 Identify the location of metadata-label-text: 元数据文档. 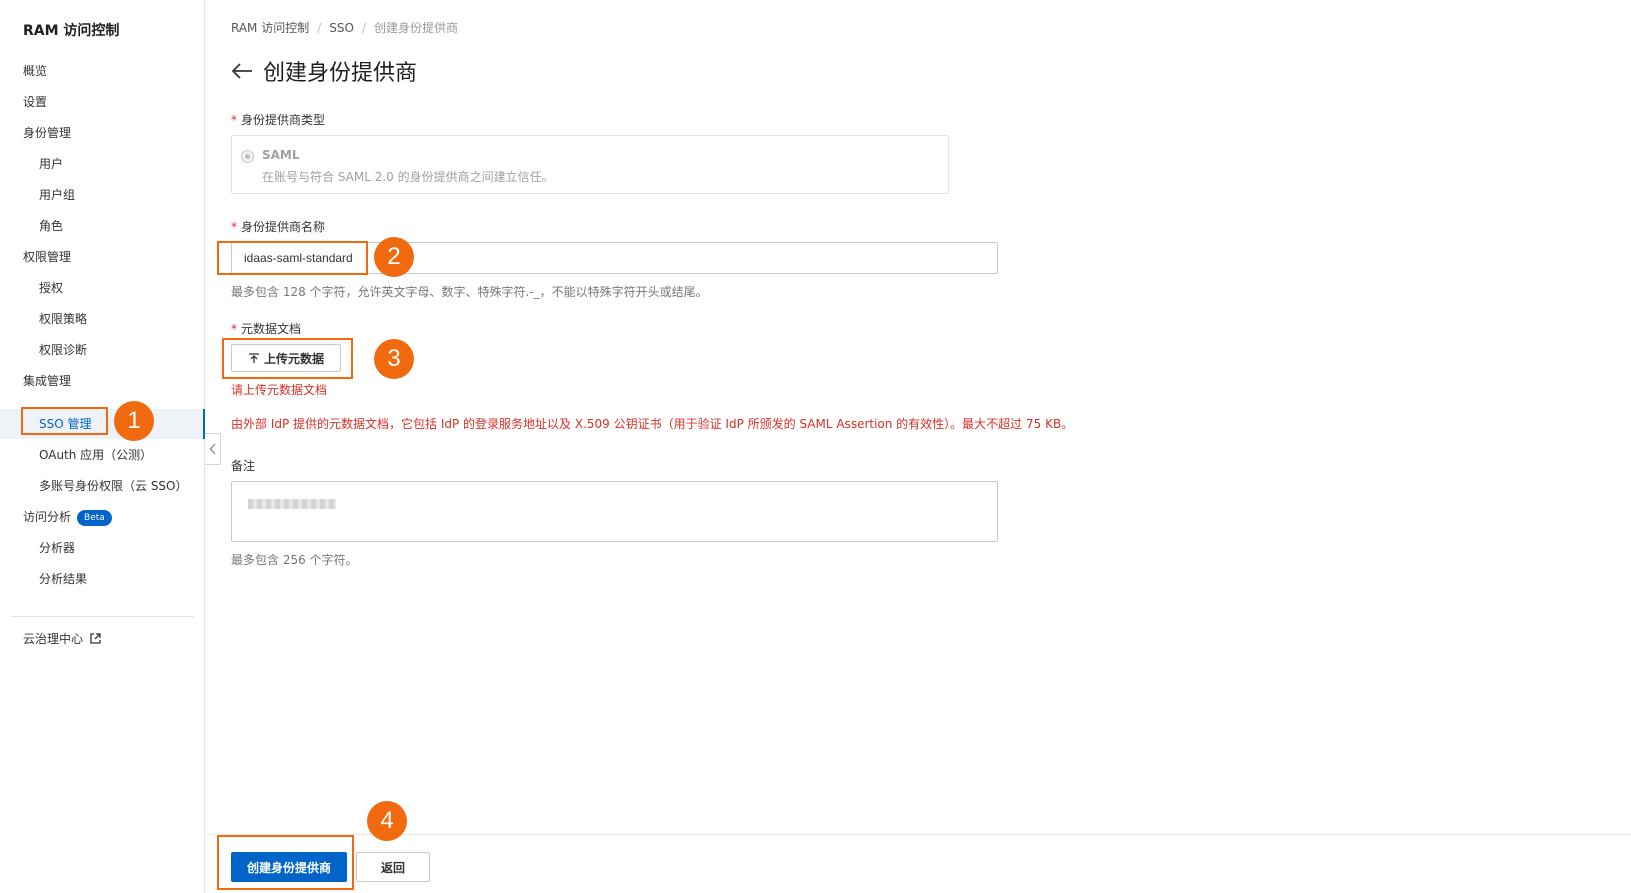
(271, 329).